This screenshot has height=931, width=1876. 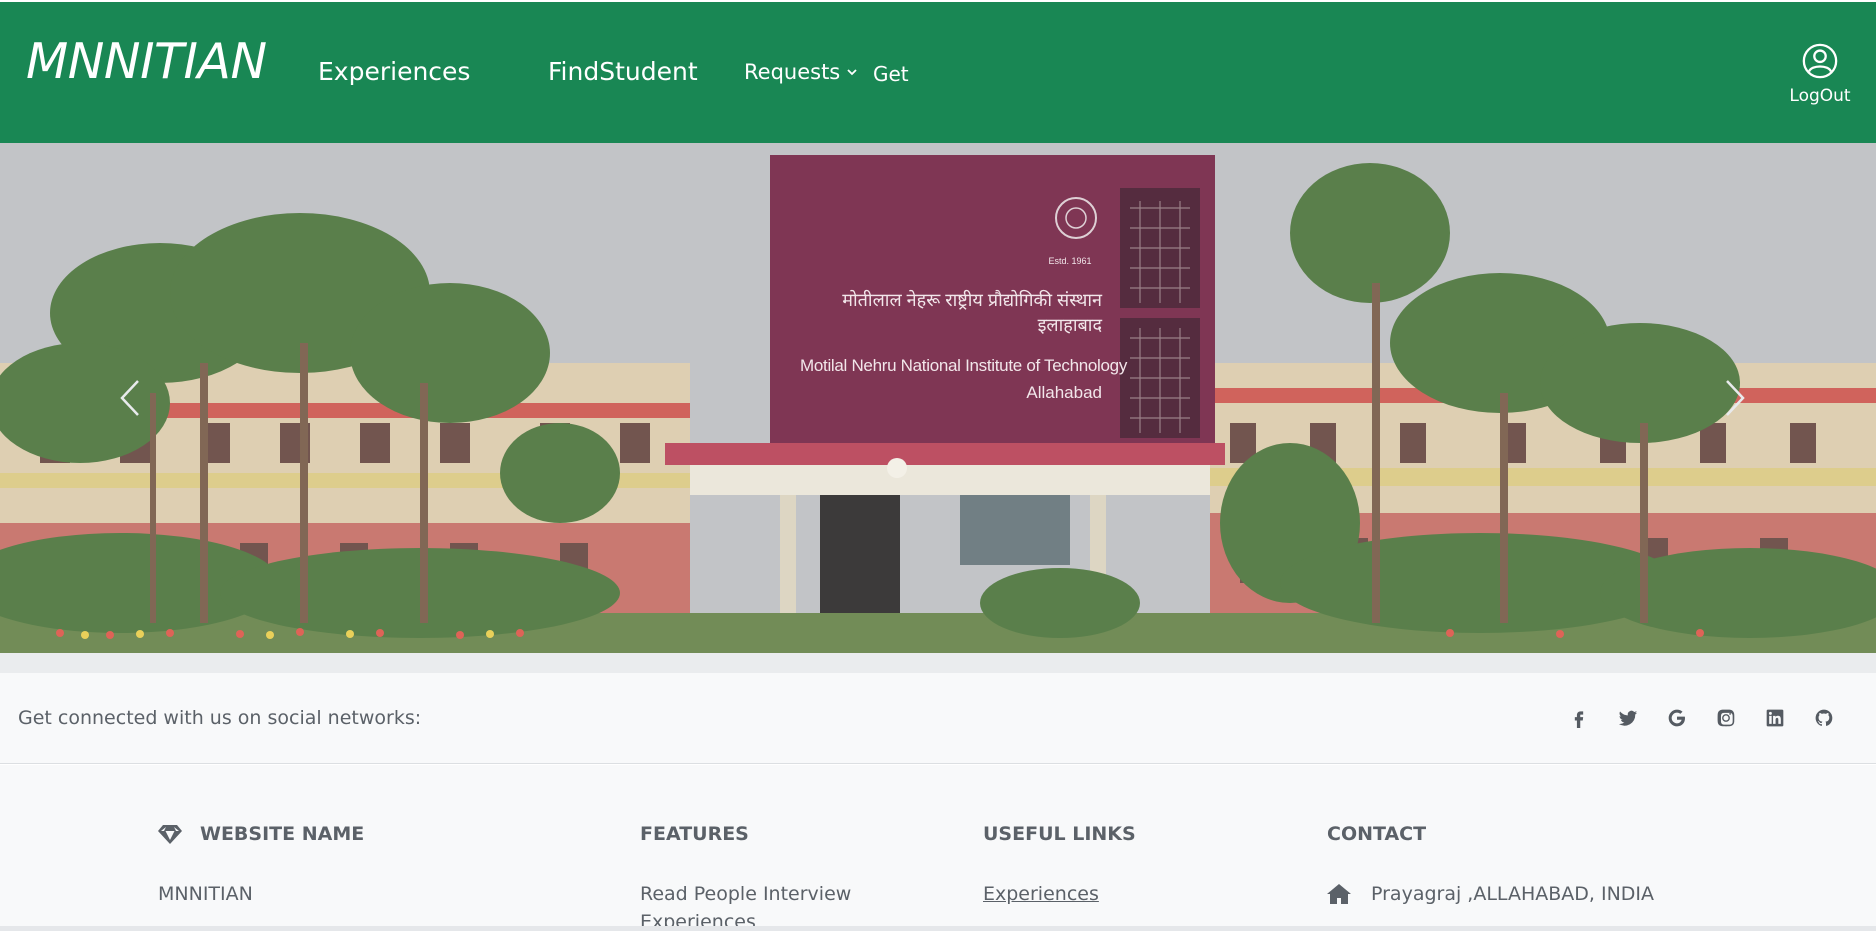 I want to click on building-hindi-line2: इलाहाबाद, so click(x=1069, y=325).